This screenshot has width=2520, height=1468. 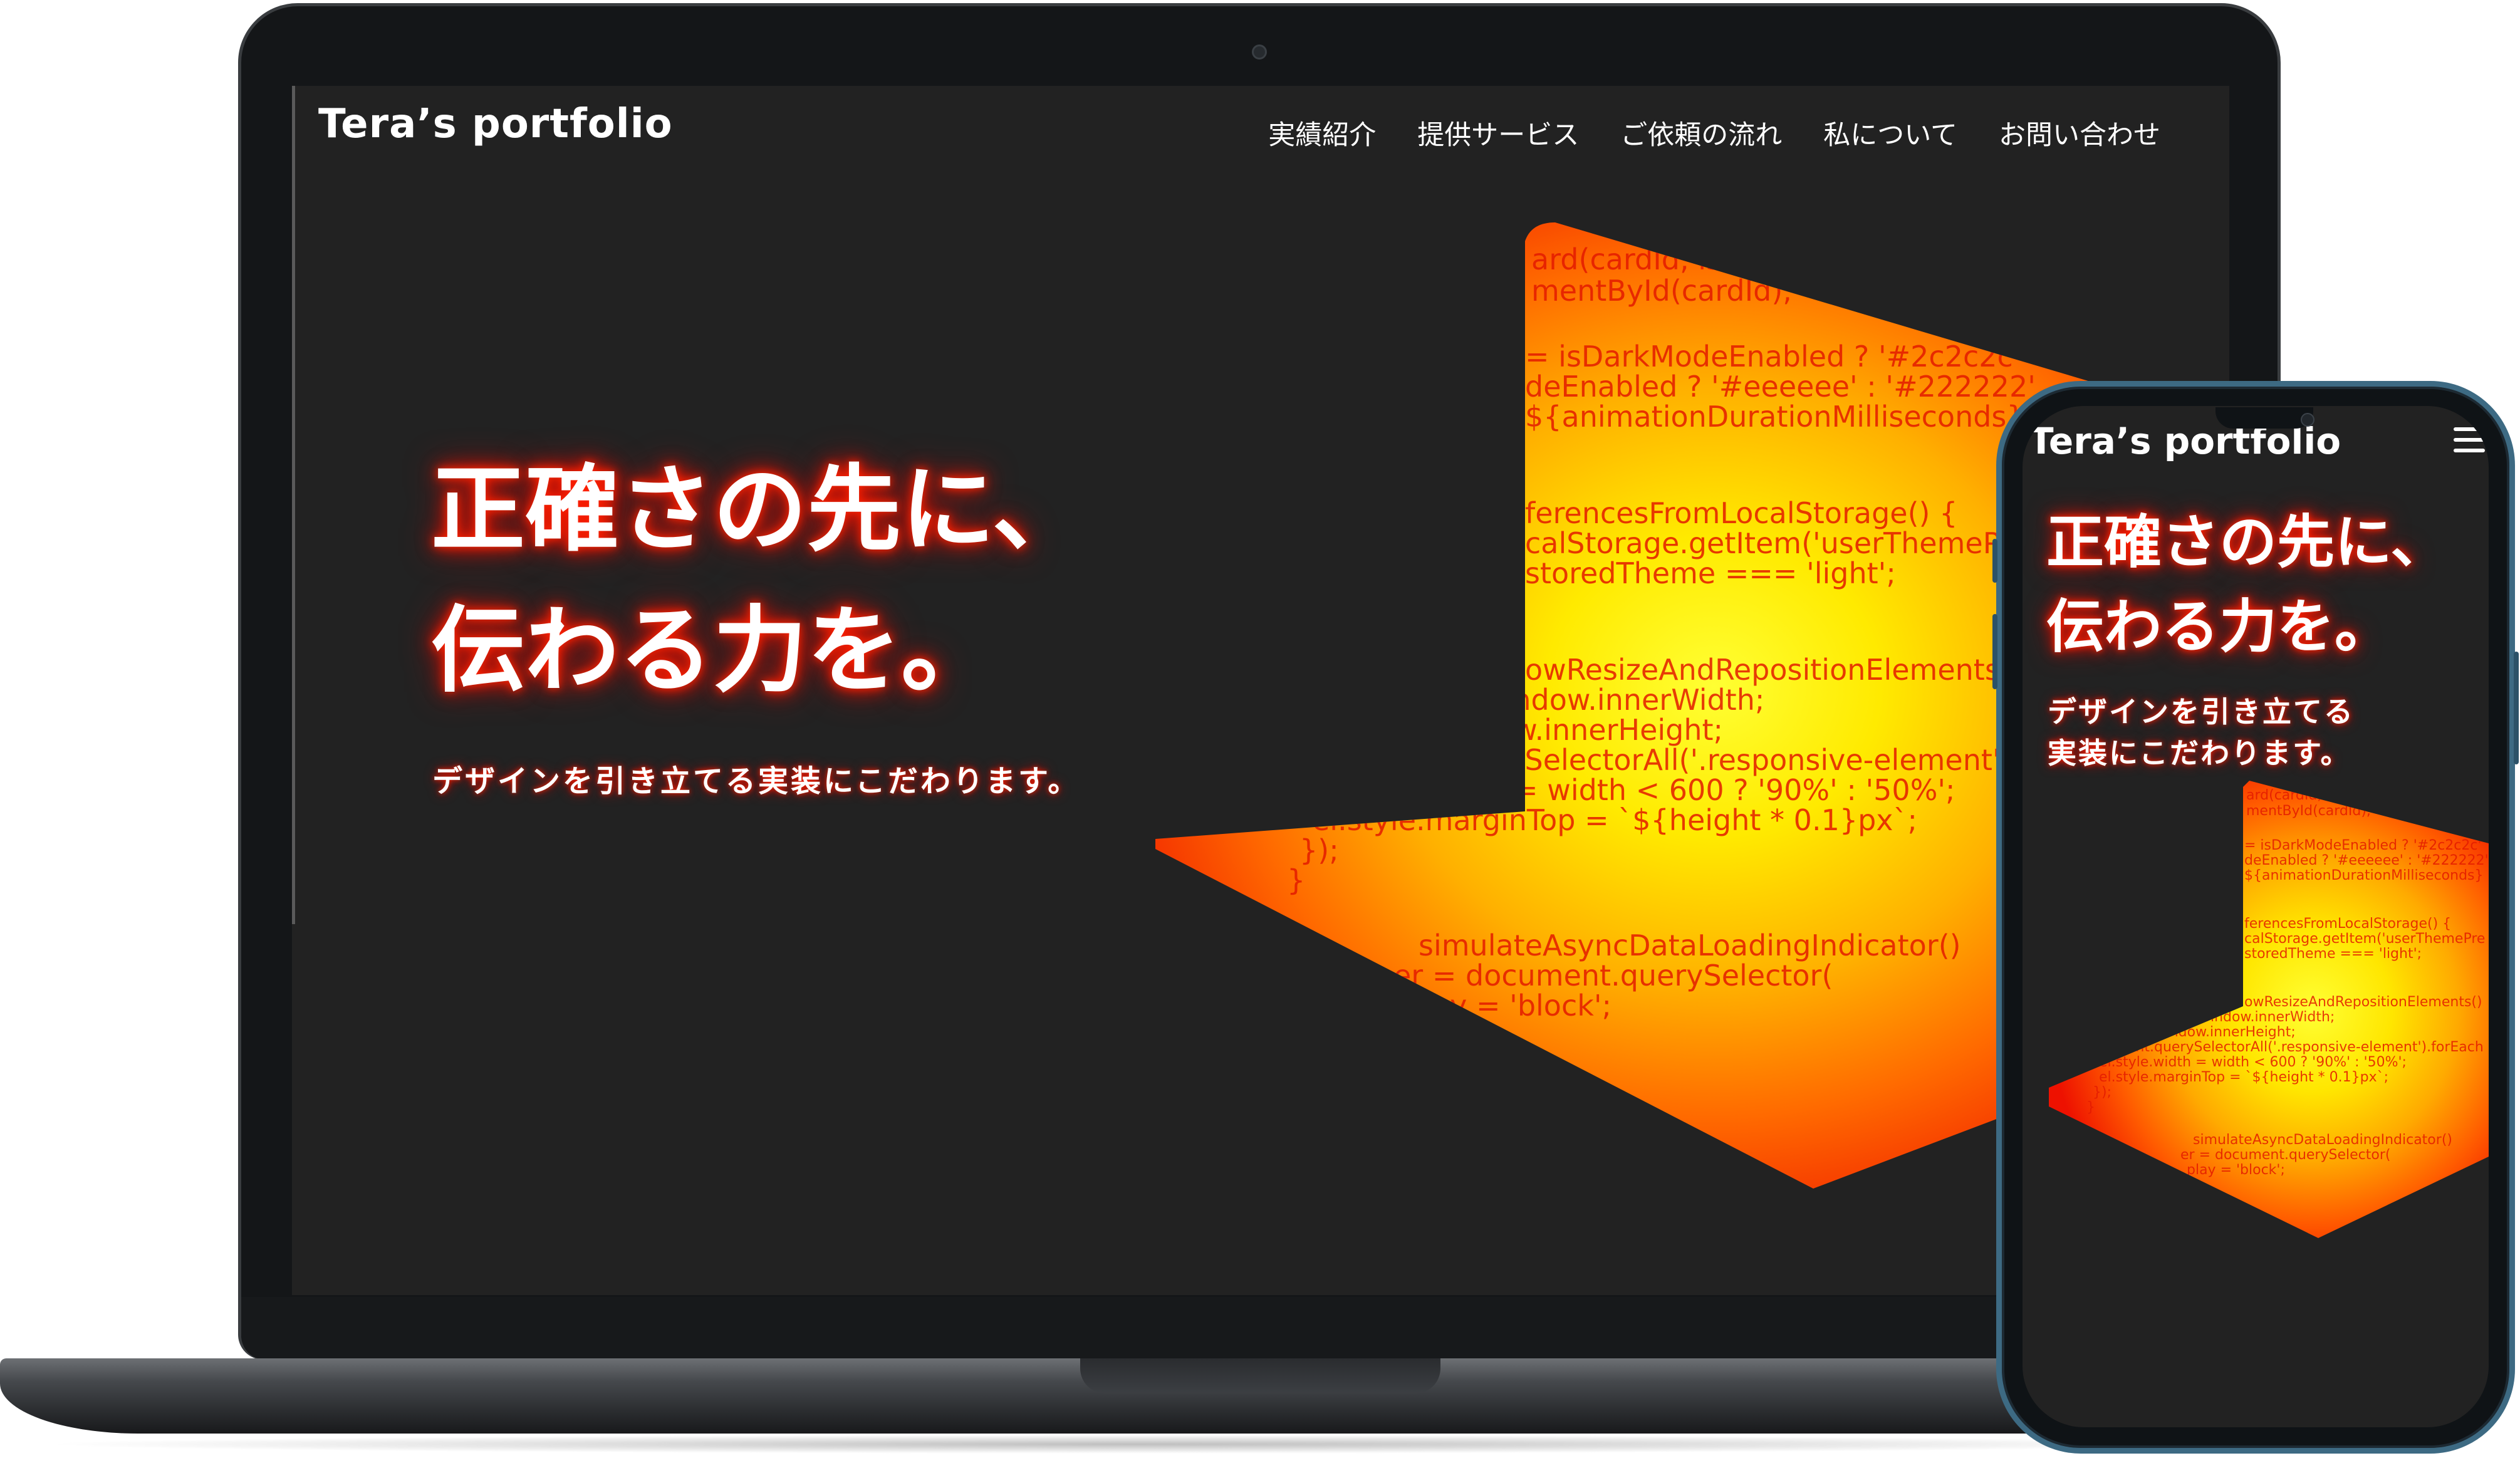 What do you see at coordinates (1701, 132) in the screenshot?
I see `nav-item-flow: ご依頼の流れ` at bounding box center [1701, 132].